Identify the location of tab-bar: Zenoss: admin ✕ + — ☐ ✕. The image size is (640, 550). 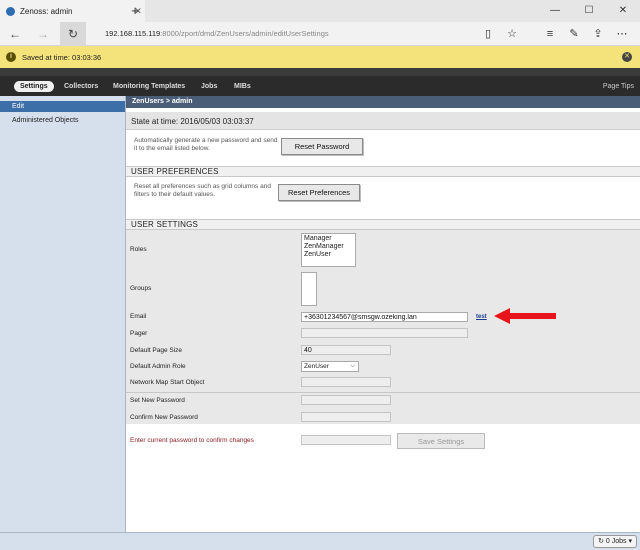
(320, 11).